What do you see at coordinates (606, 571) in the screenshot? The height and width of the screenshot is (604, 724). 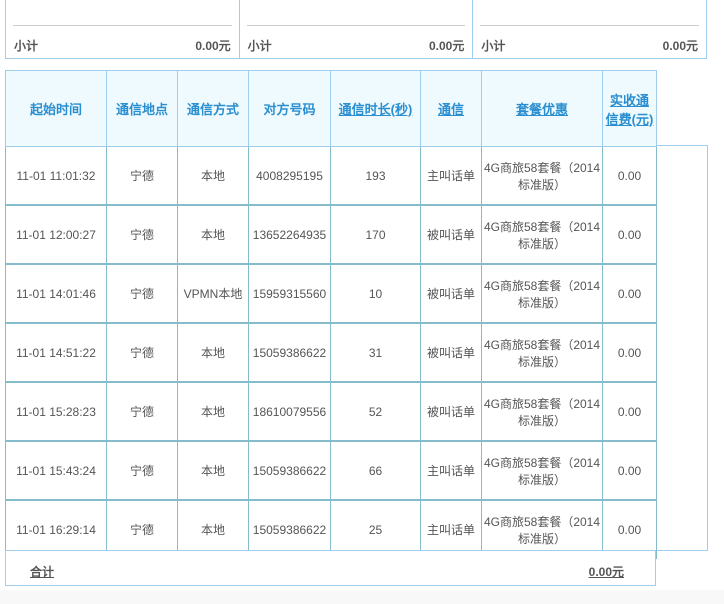 I see `total-value: 0.00元` at bounding box center [606, 571].